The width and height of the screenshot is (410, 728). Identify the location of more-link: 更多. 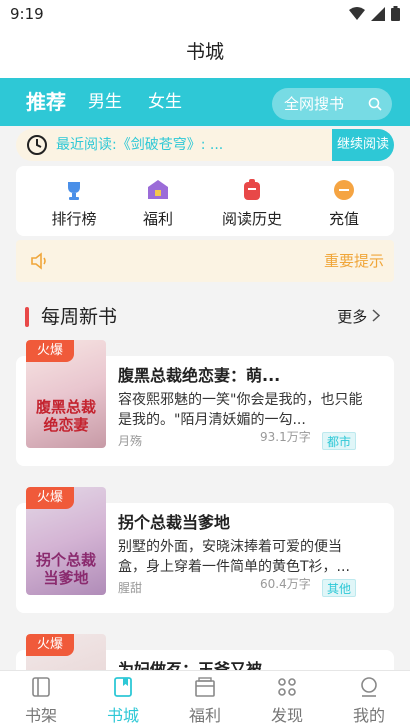
(359, 317).